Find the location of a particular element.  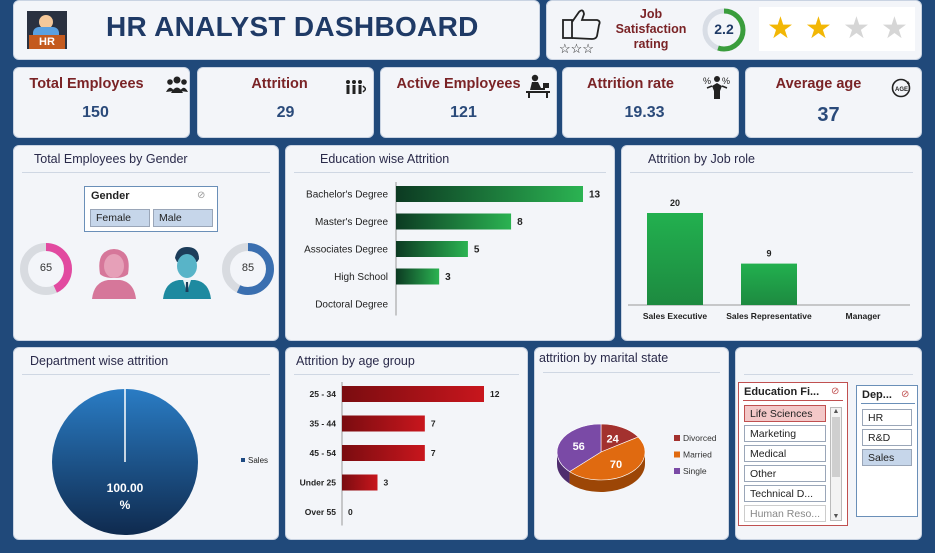

job-satisfaction-gauge: 2.2 is located at coordinates (724, 30).